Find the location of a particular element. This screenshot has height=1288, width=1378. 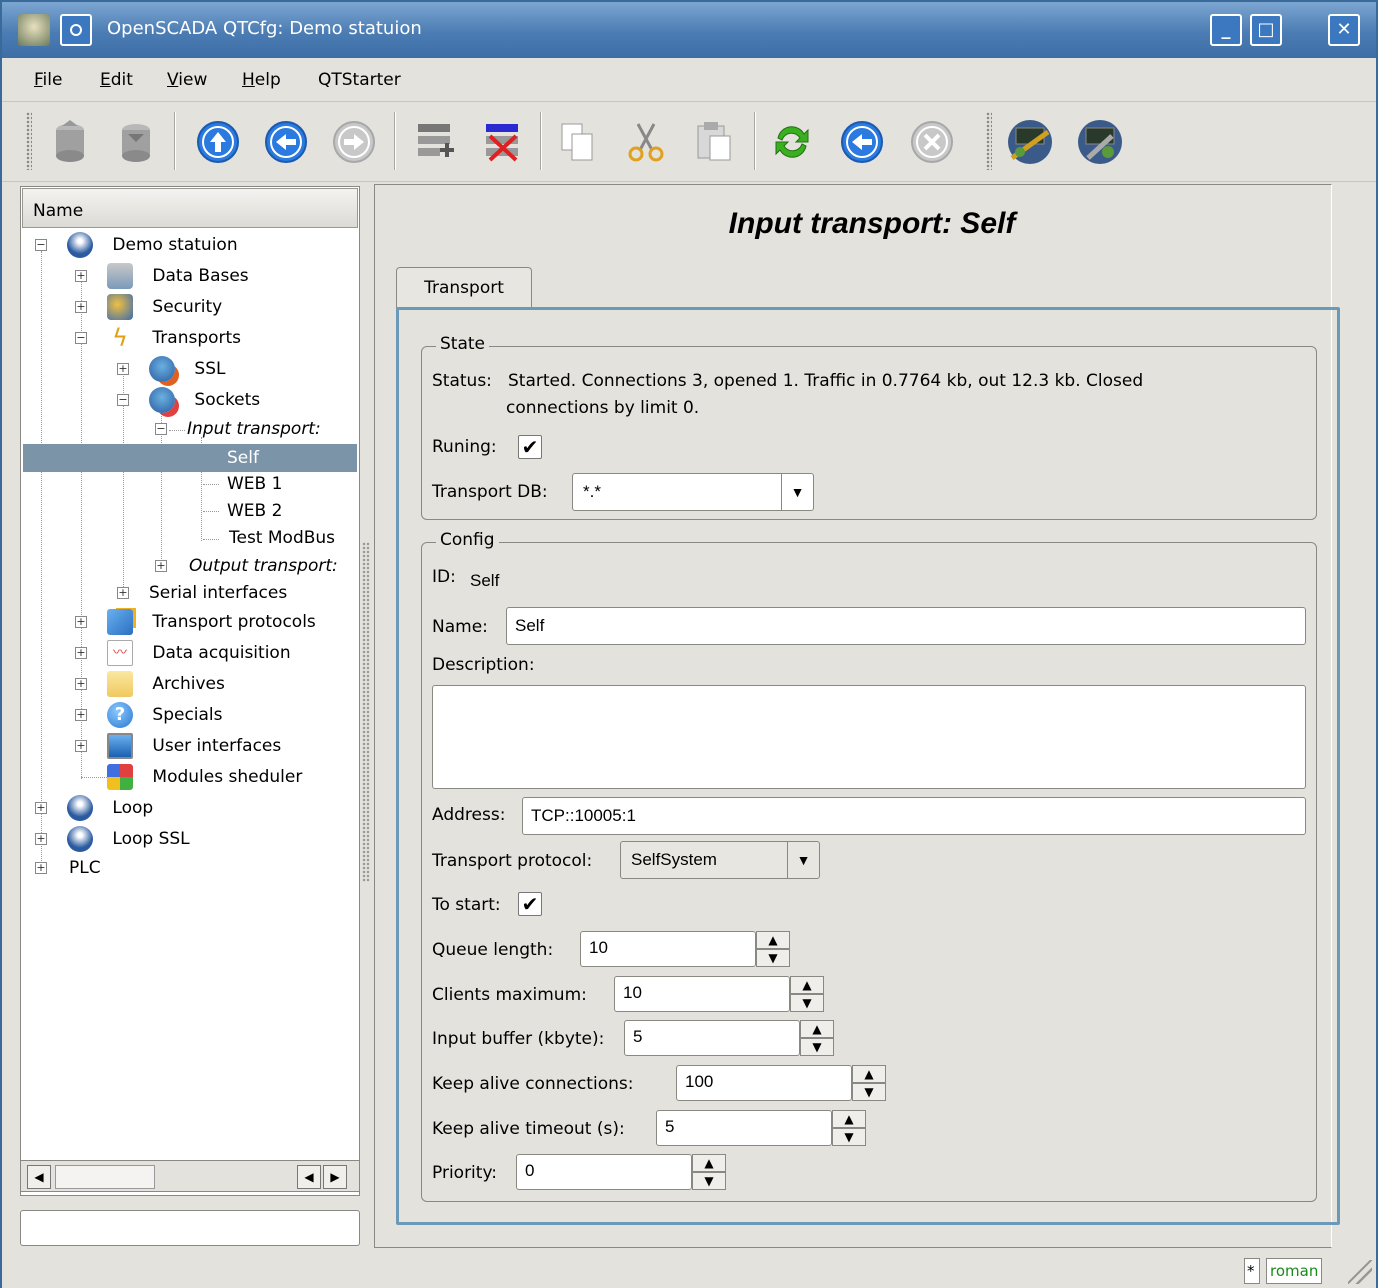

maximize-icon: □ is located at coordinates (1266, 30).